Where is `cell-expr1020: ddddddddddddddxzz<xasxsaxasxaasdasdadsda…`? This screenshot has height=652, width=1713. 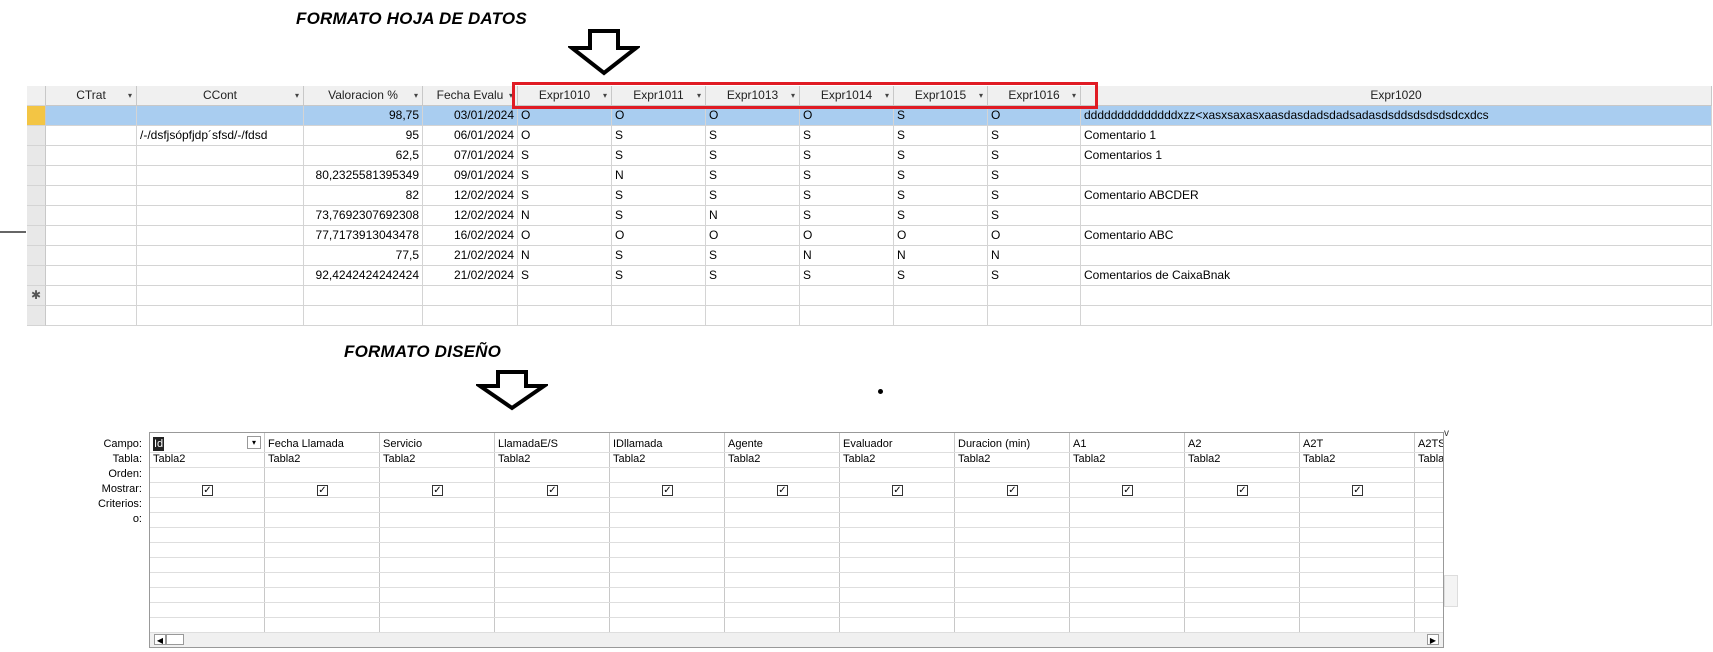
cell-expr1020: ddddddddddddddxzz<xasxsaxasxaasdasdadsda… is located at coordinates (1396, 116).